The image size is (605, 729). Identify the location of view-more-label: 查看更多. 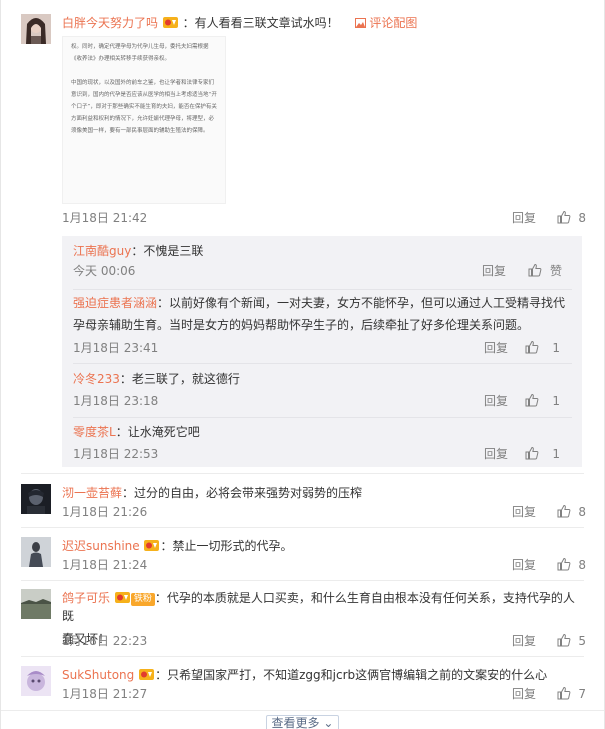
(295, 722).